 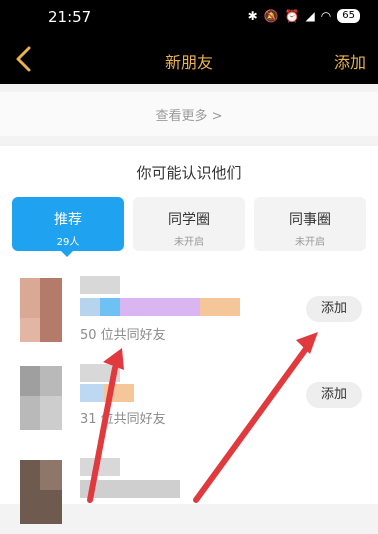 I want to click on signal-icon: ◢, so click(x=310, y=16).